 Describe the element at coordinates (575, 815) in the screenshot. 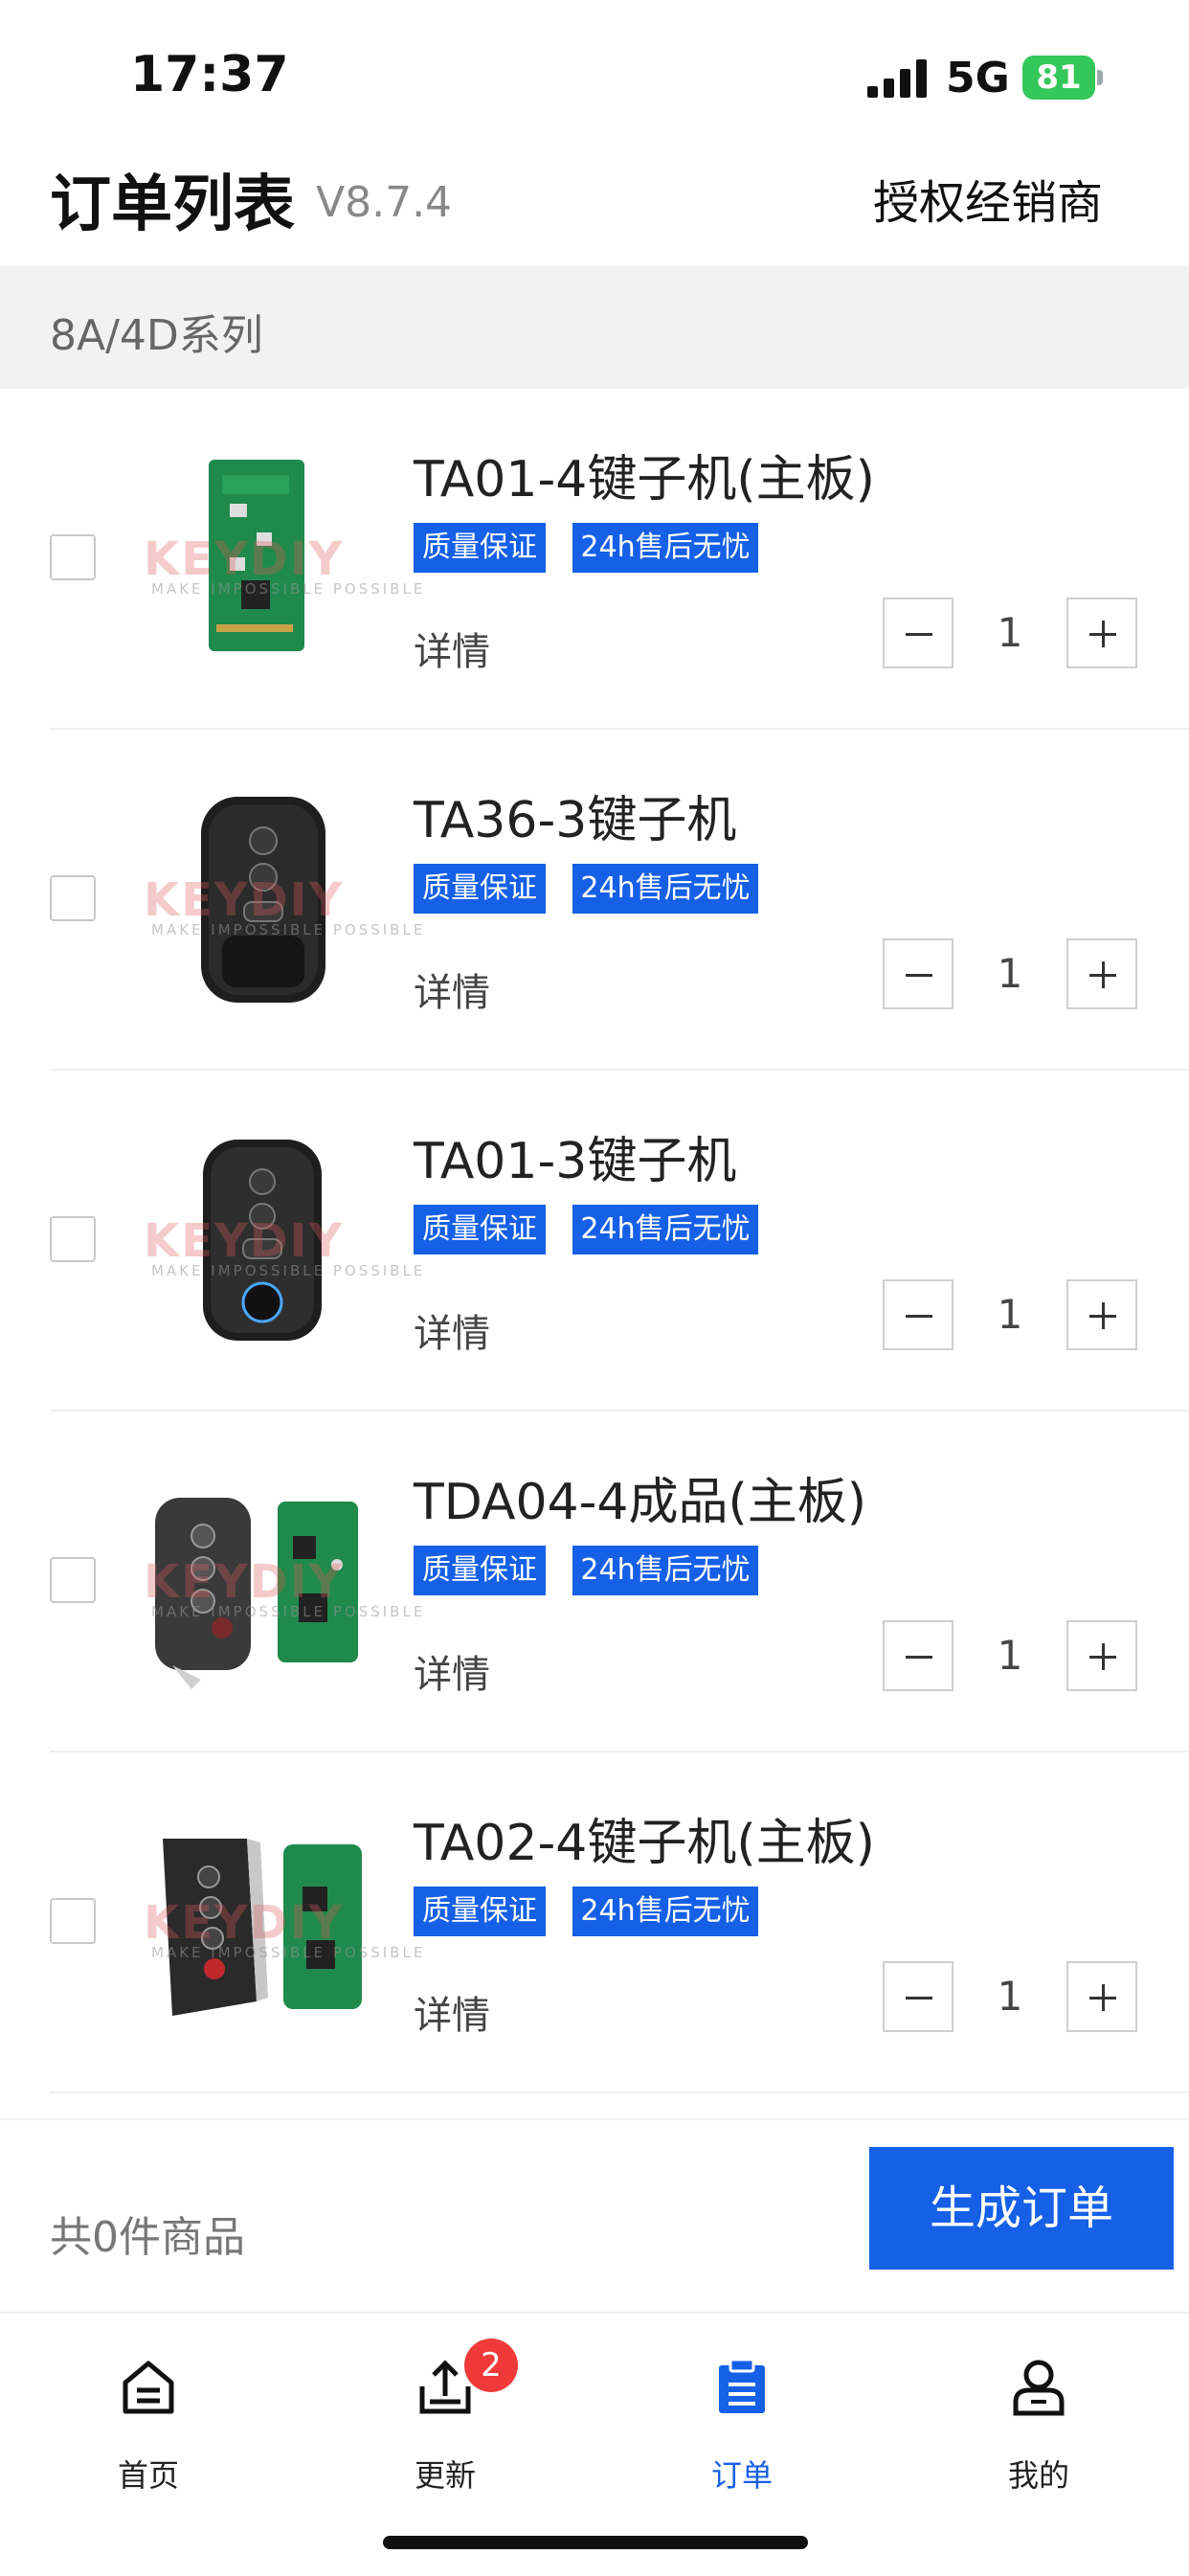

I see `product-name: TA36-3键子机` at that location.